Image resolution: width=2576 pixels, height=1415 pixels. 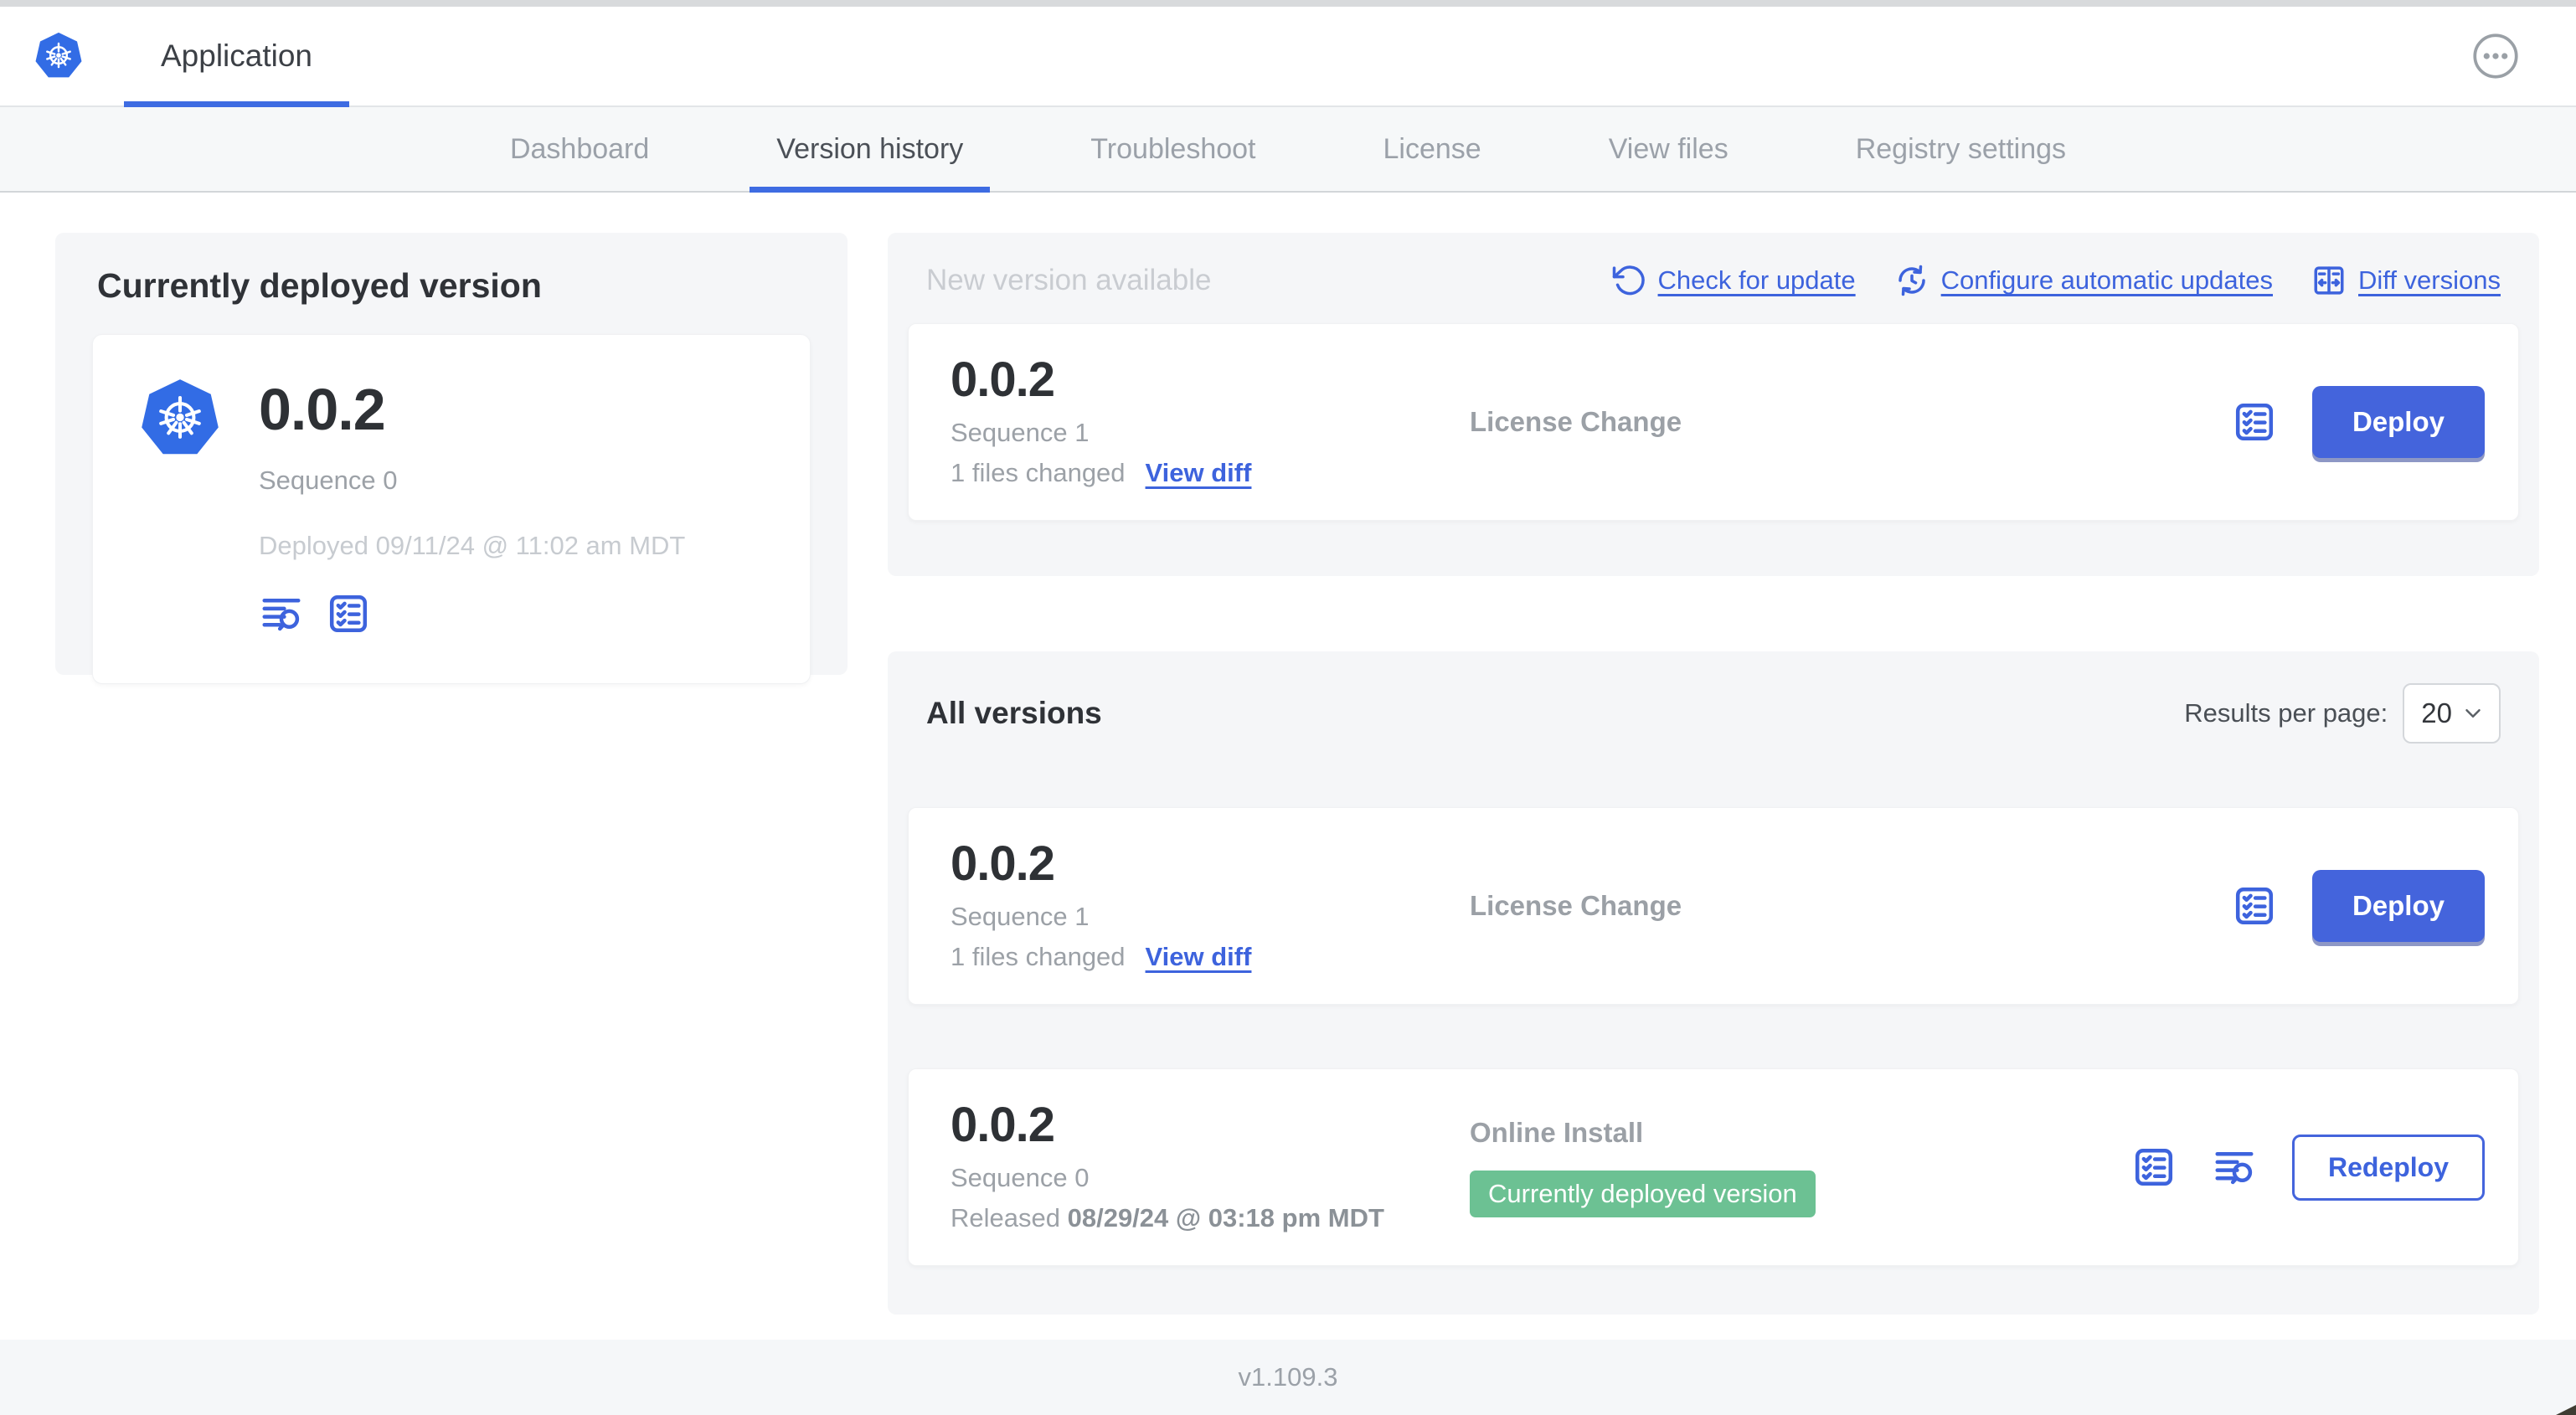 What do you see at coordinates (319, 285) in the screenshot?
I see `currently-deployed-title: Currently deployed version` at bounding box center [319, 285].